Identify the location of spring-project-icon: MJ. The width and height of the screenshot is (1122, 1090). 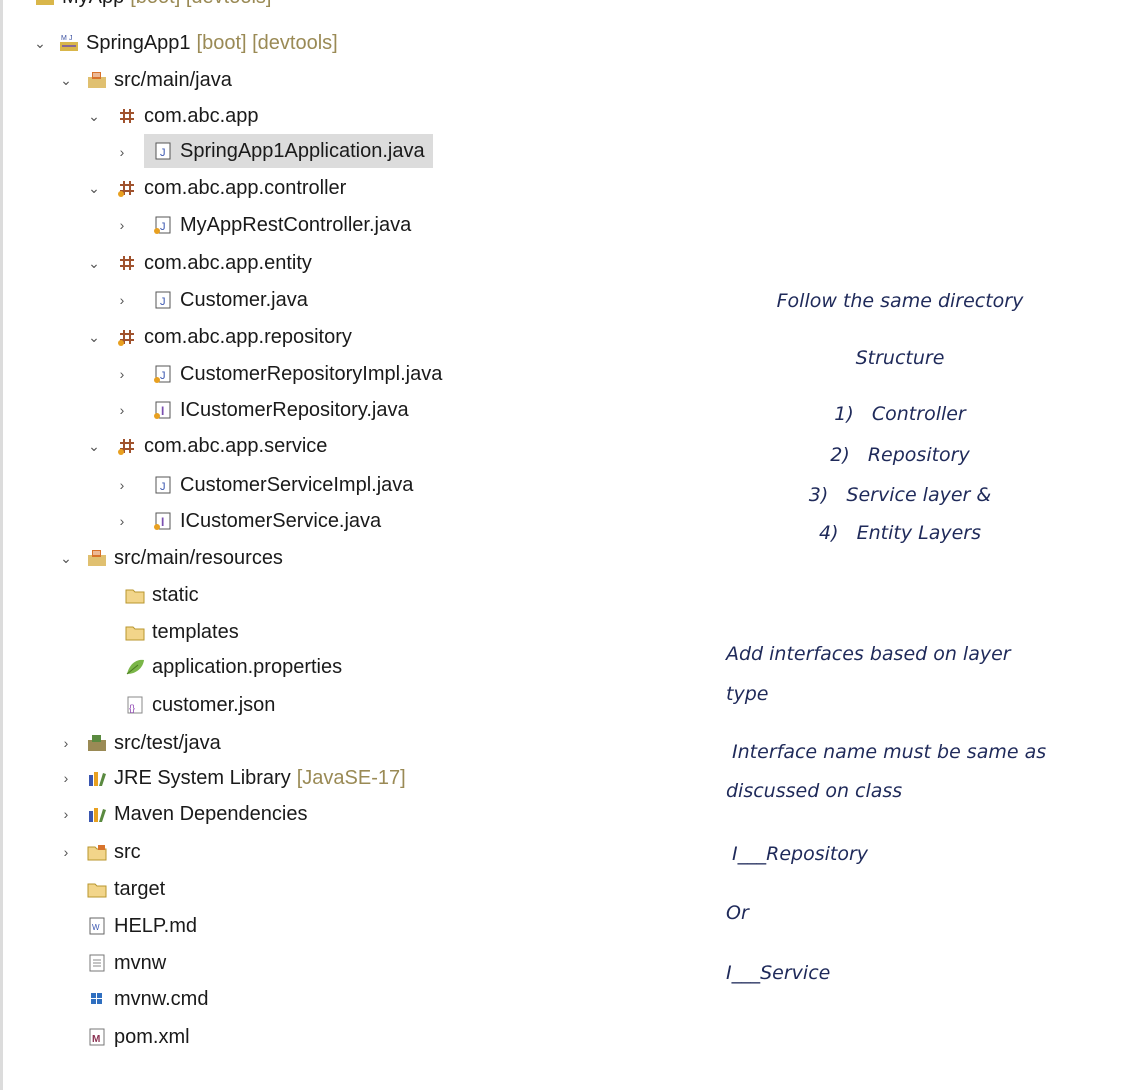
(69, 43).